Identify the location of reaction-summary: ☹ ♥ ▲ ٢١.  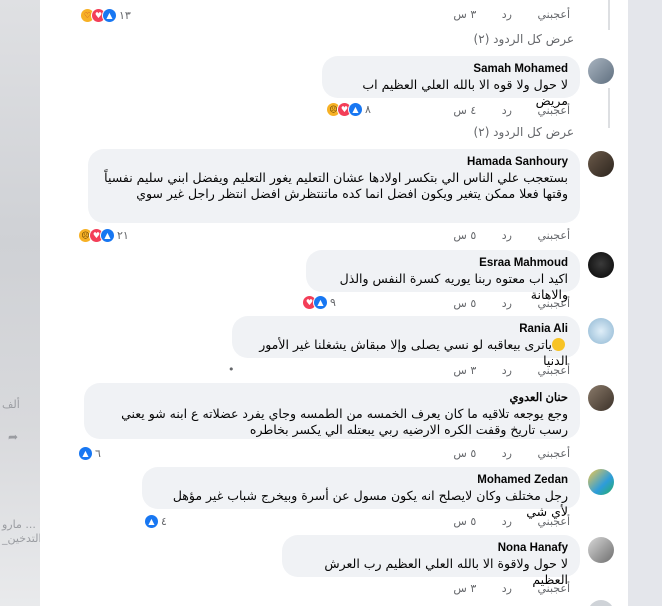
(103, 235).